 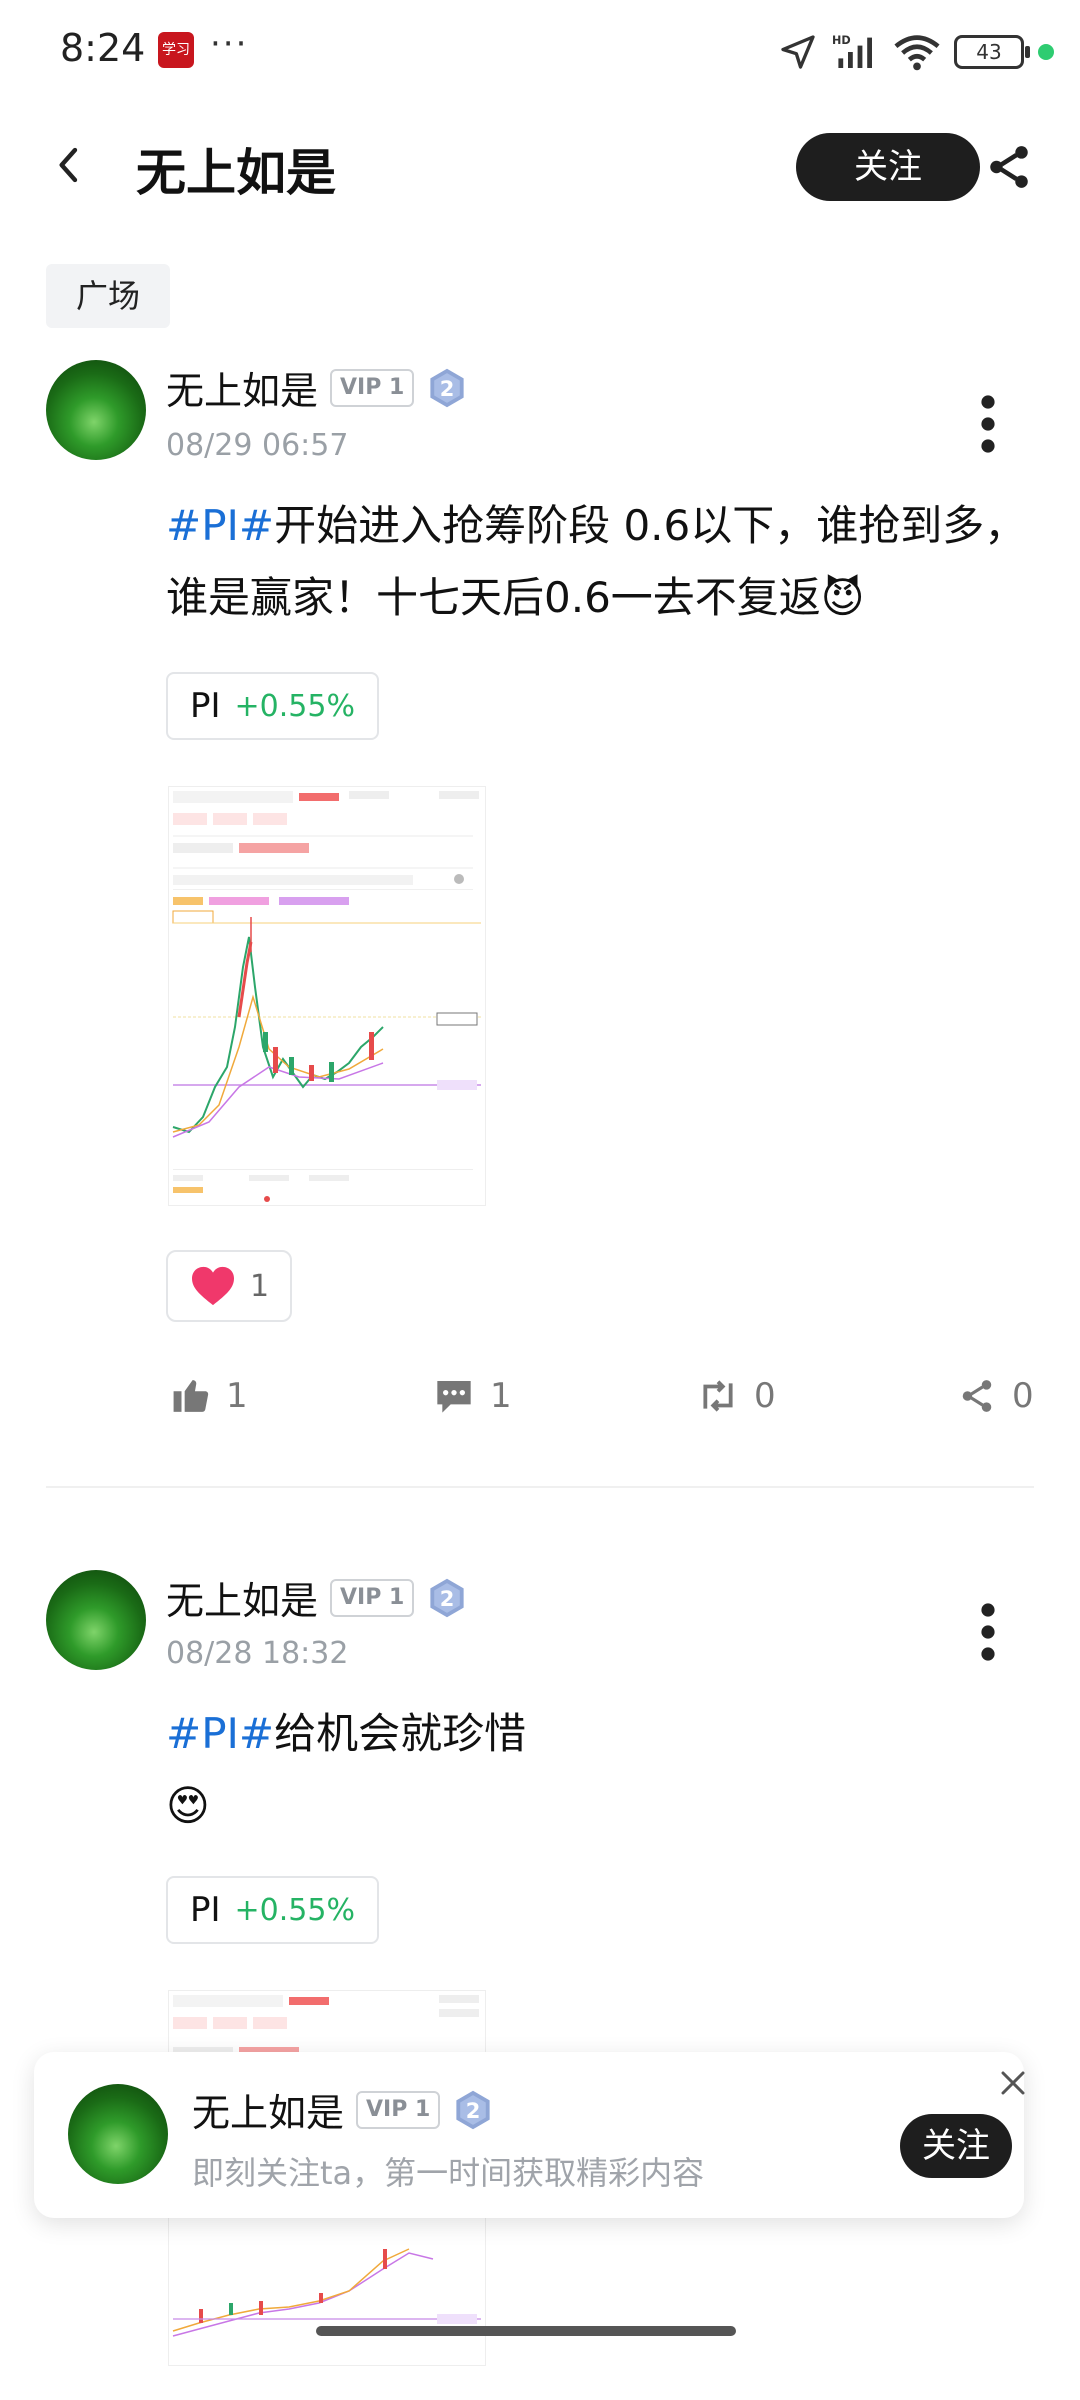 I want to click on repost-button: 0, so click(x=737, y=1396).